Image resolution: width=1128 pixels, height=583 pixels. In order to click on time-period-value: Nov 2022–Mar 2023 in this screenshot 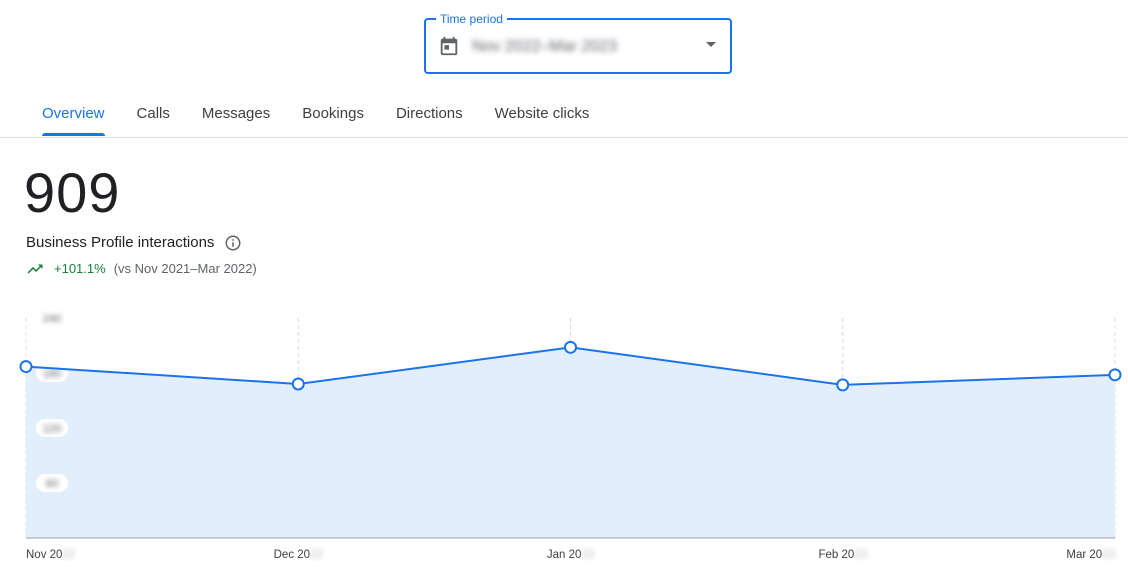, I will do `click(544, 46)`.